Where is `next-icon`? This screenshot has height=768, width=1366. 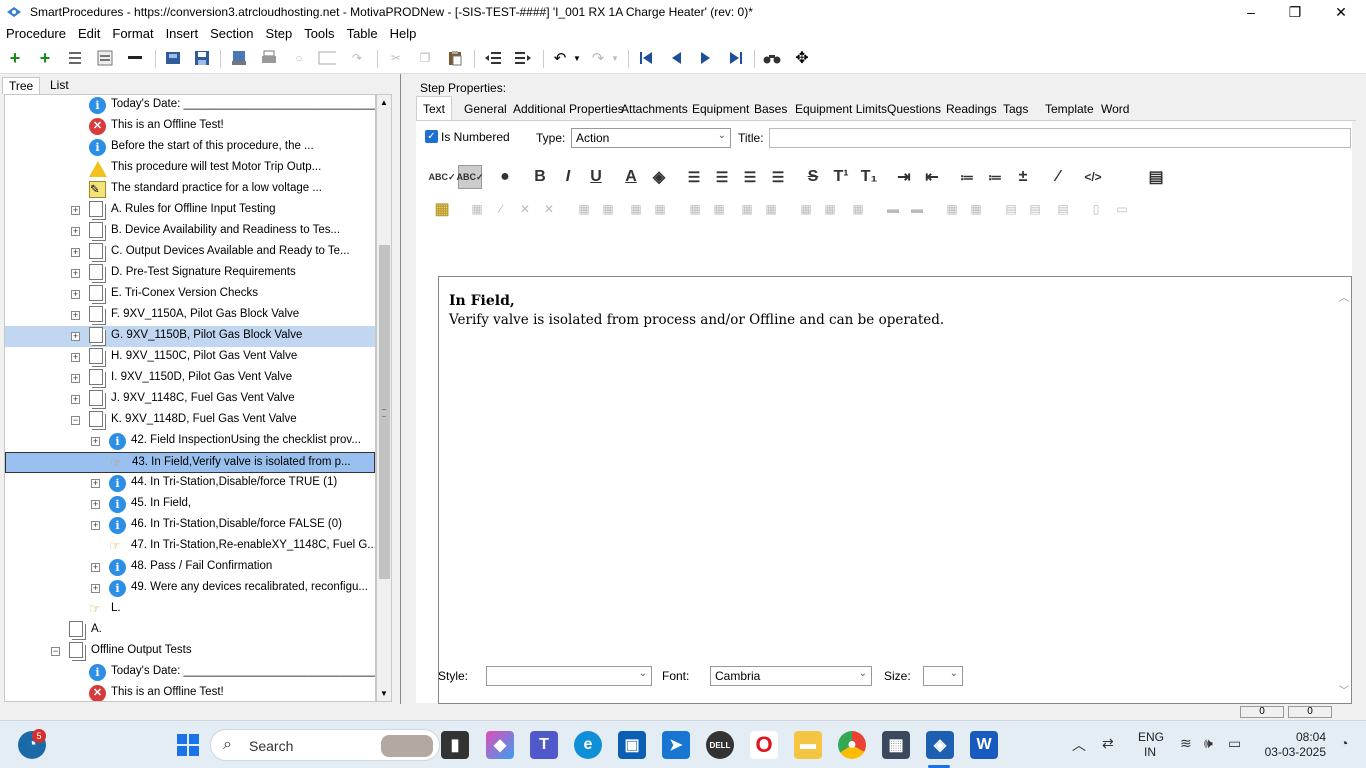 next-icon is located at coordinates (706, 58).